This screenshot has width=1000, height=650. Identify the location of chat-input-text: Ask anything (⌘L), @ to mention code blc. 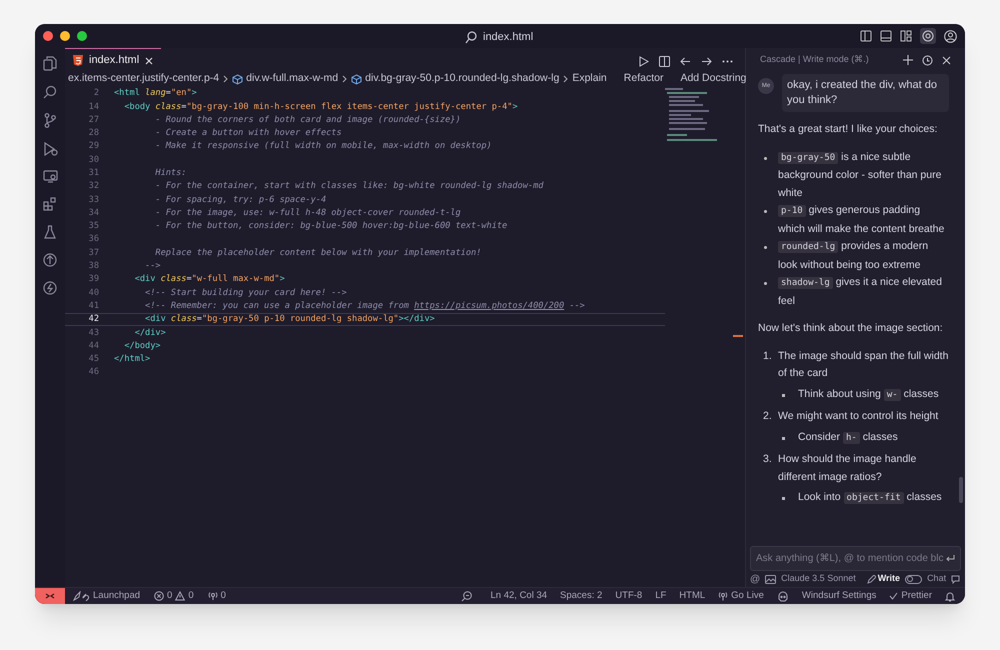
(851, 558).